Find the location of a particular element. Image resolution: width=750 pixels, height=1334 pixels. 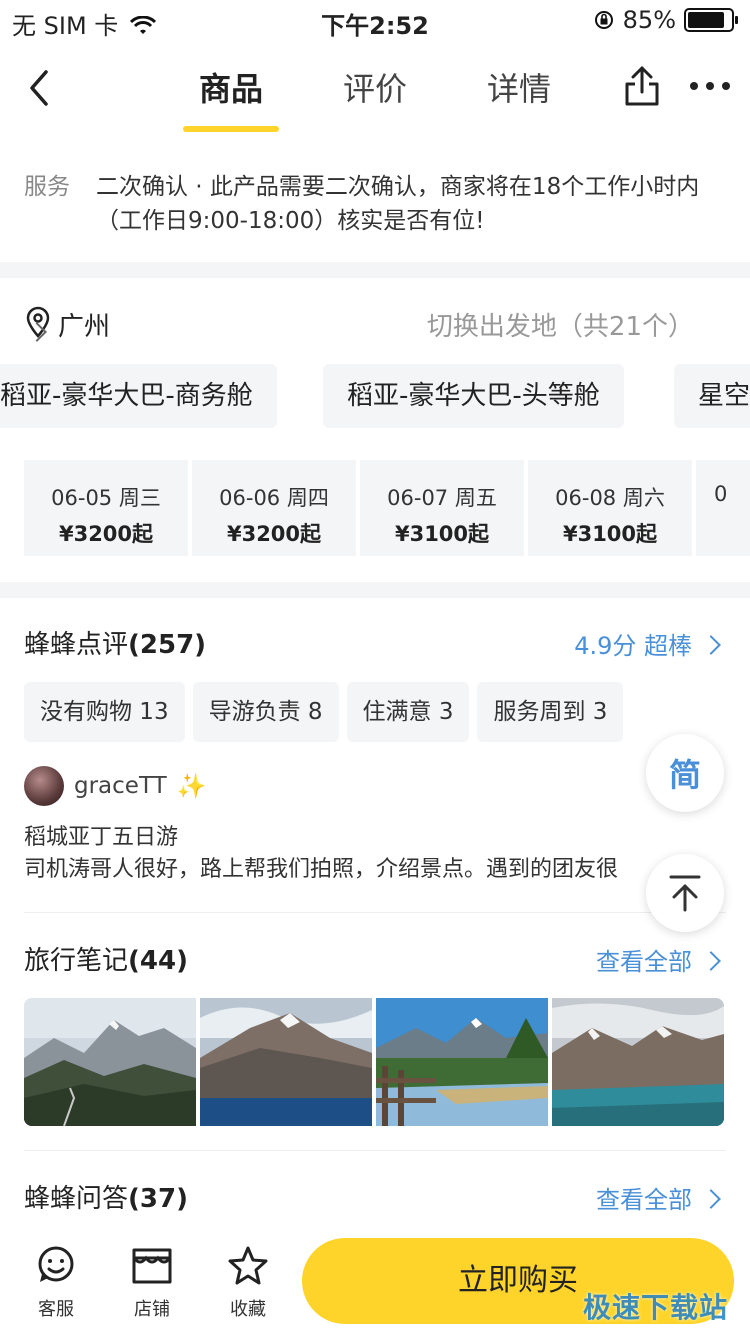

shop-button: 店铺 is located at coordinates (152, 1282).